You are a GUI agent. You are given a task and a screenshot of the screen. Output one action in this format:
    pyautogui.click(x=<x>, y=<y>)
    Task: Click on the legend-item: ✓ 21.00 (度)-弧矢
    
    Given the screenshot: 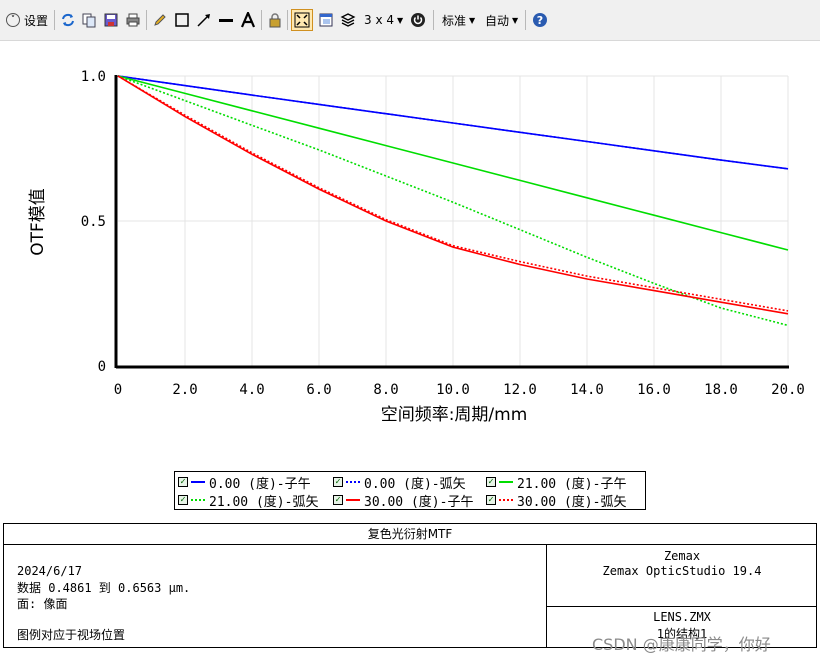 What is the action you would take?
    pyautogui.click(x=248, y=500)
    